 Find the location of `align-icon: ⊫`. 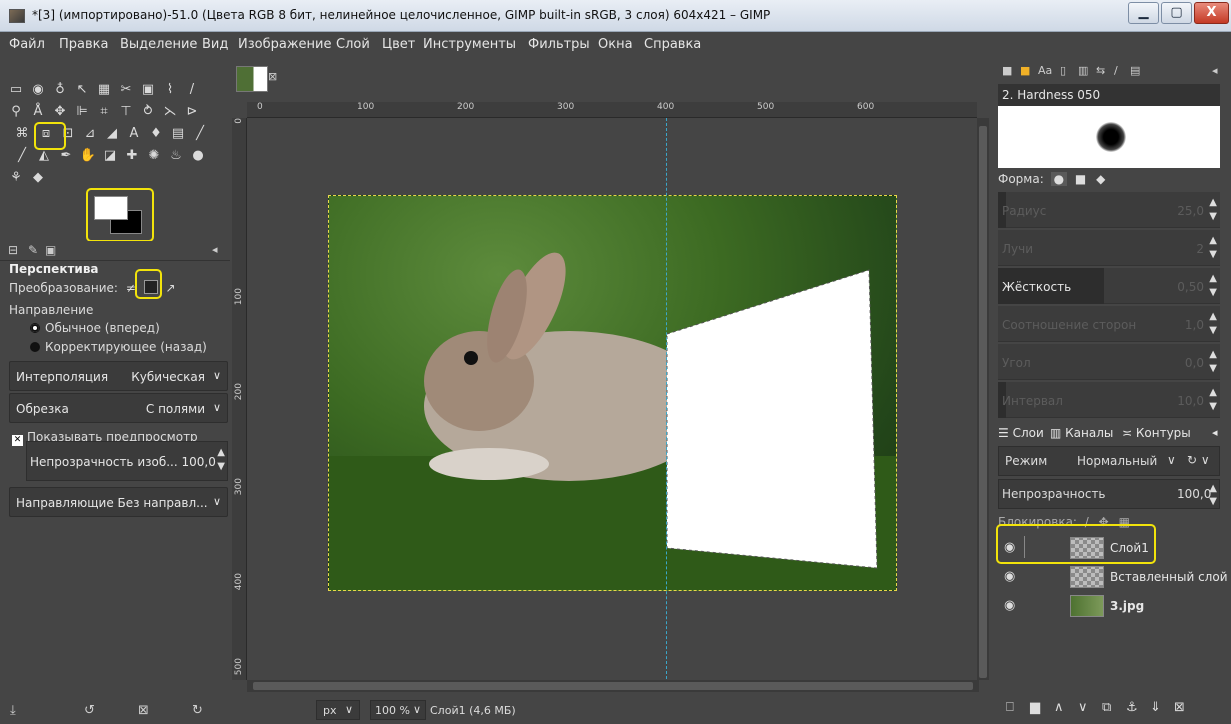

align-icon: ⊫ is located at coordinates (82, 112).